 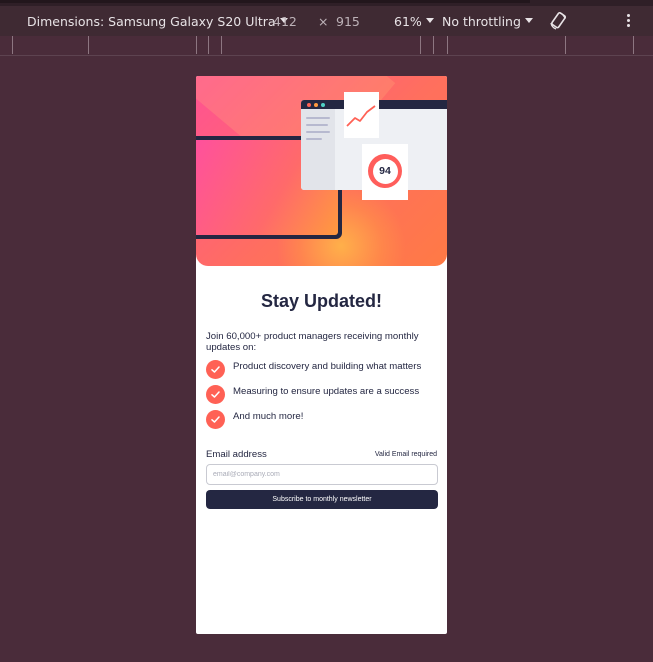 I want to click on score-ring-icon: 94, so click(x=385, y=171).